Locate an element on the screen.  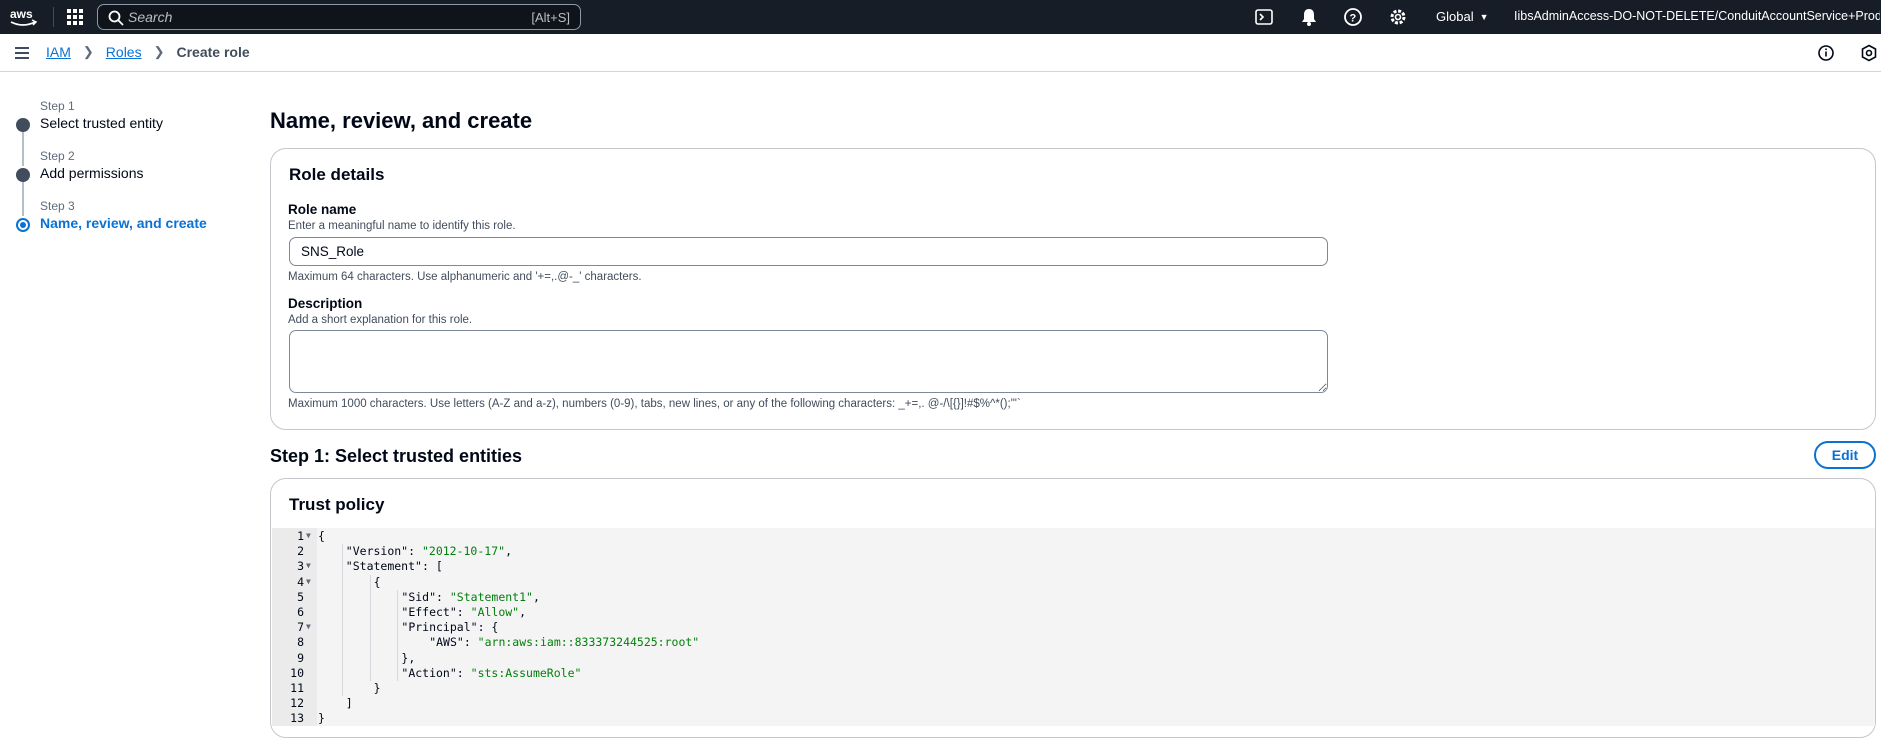
json-key: "Effect" is located at coordinates (429, 612).